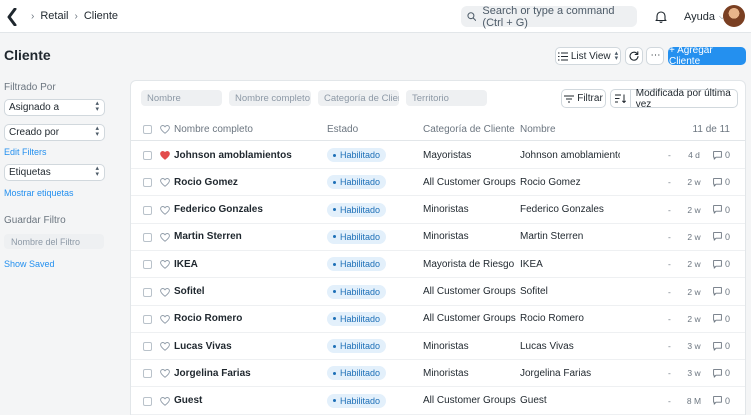 This screenshot has height=415, width=751. Describe the element at coordinates (147, 129) in the screenshot. I see `select-all-checkbox` at that location.